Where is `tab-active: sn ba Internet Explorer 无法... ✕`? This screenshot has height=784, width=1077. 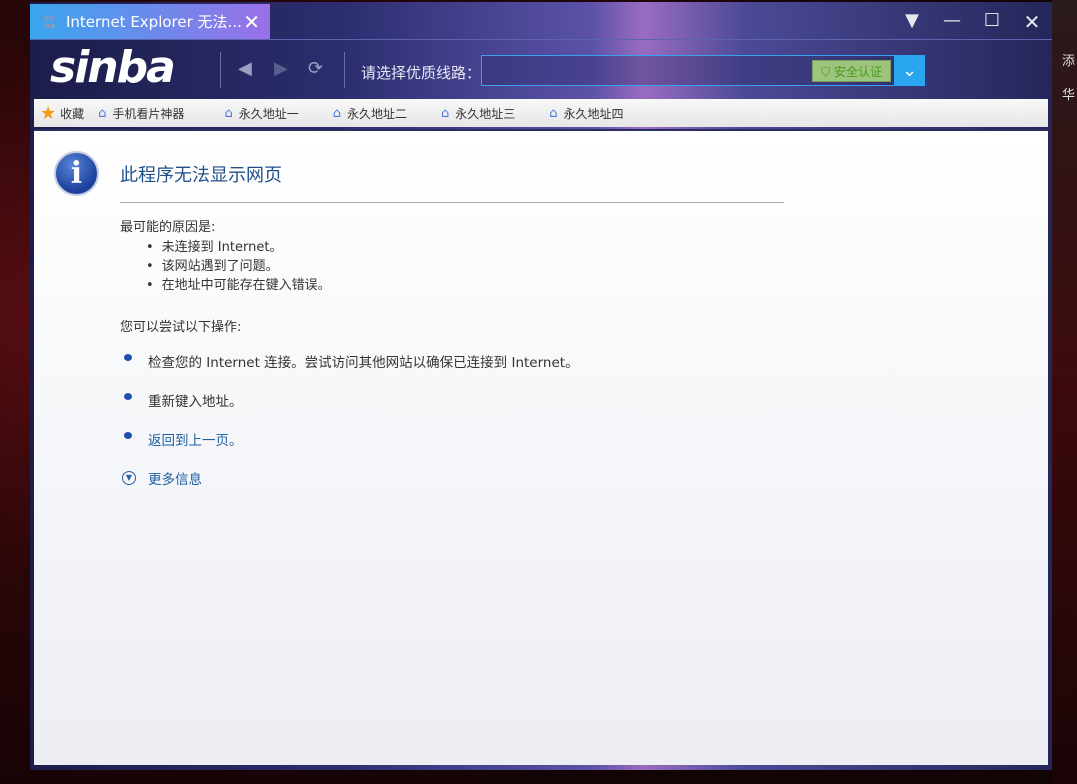
tab-active: sn ba Internet Explorer 无法... ✕ is located at coordinates (150, 21).